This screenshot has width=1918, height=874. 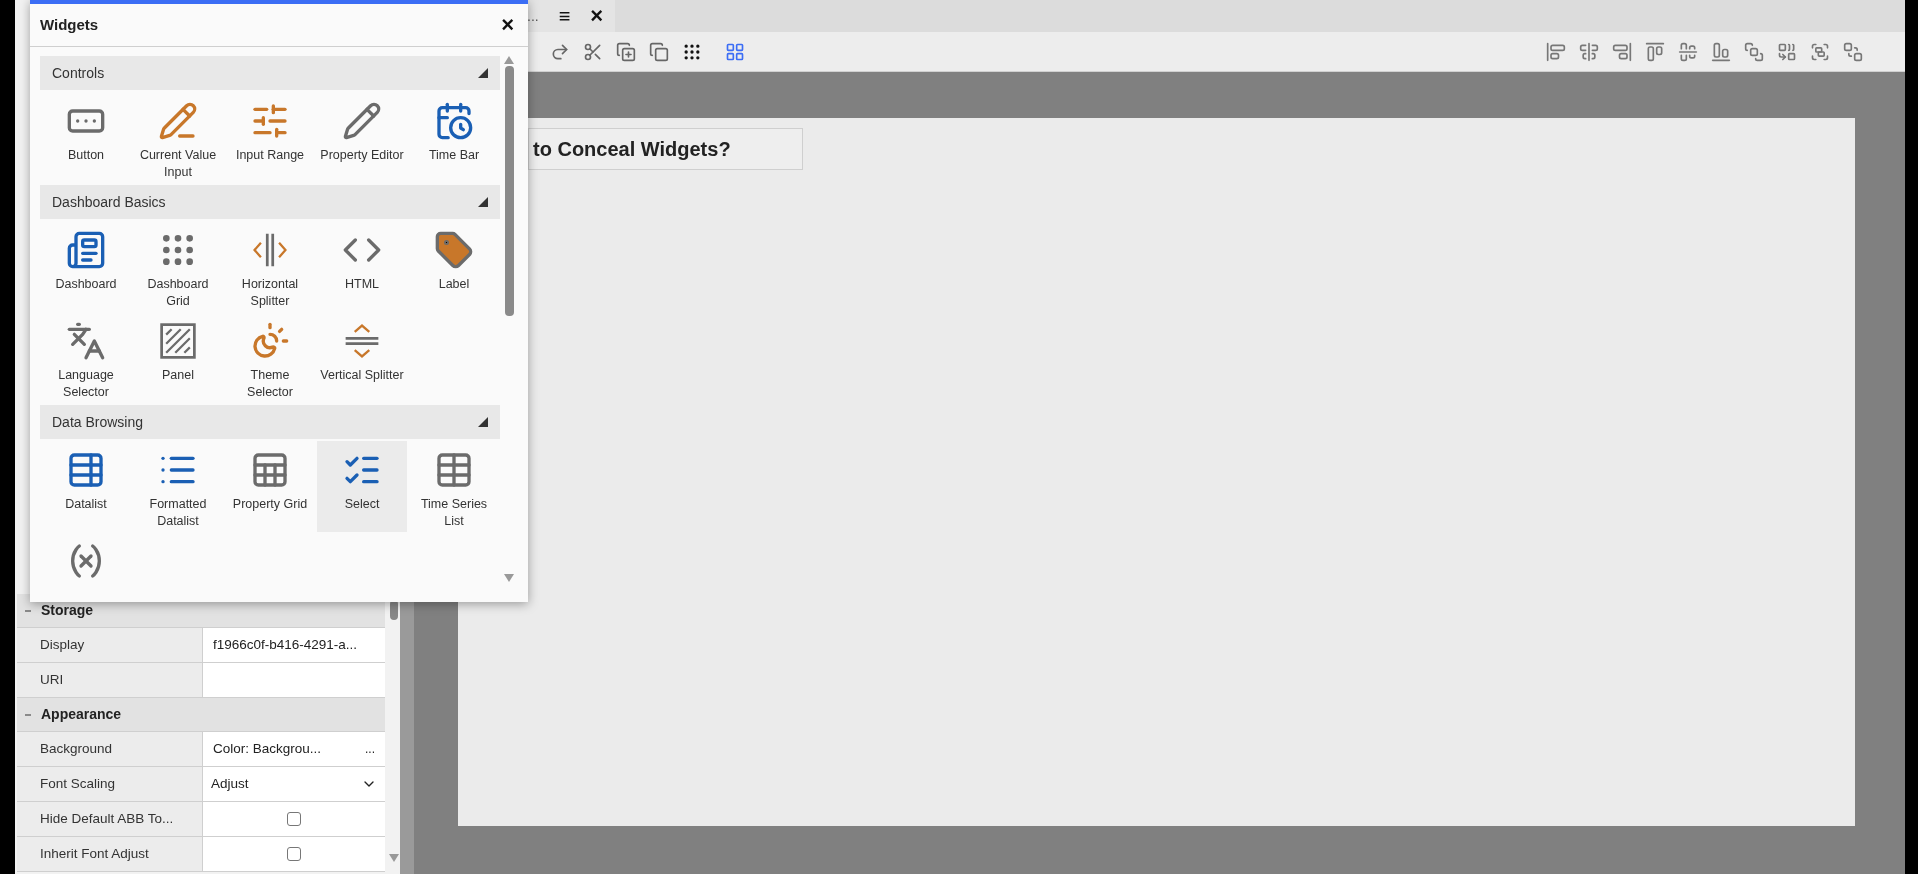 I want to click on widget-tile: Dashboard Grid, so click(x=178, y=266).